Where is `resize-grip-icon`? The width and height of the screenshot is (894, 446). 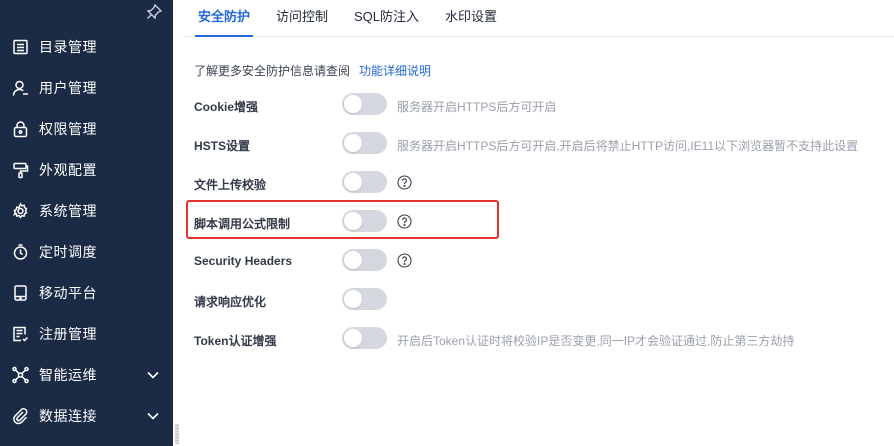 resize-grip-icon is located at coordinates (177, 434).